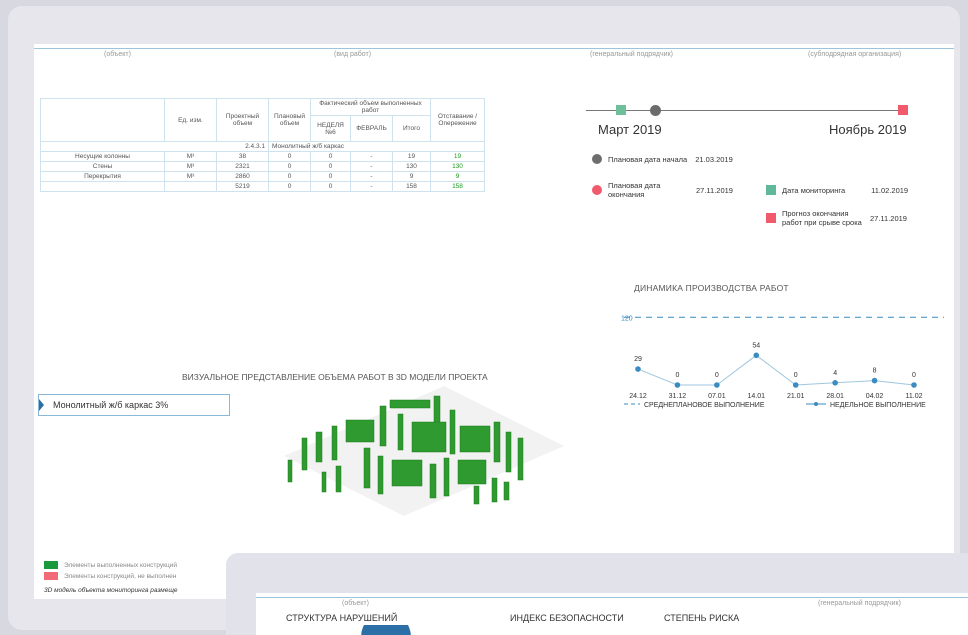  I want to click on table-section-row: 2.4.3.1 Монолитный ж/б каркас, so click(262, 146).